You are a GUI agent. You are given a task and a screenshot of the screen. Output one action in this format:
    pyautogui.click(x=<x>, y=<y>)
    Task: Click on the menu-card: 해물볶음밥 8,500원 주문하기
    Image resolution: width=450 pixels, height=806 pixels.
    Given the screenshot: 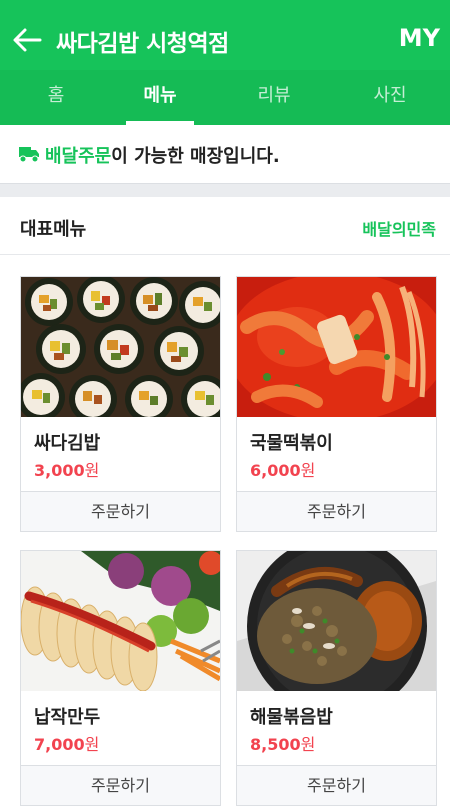 What is the action you would take?
    pyautogui.click(x=336, y=678)
    